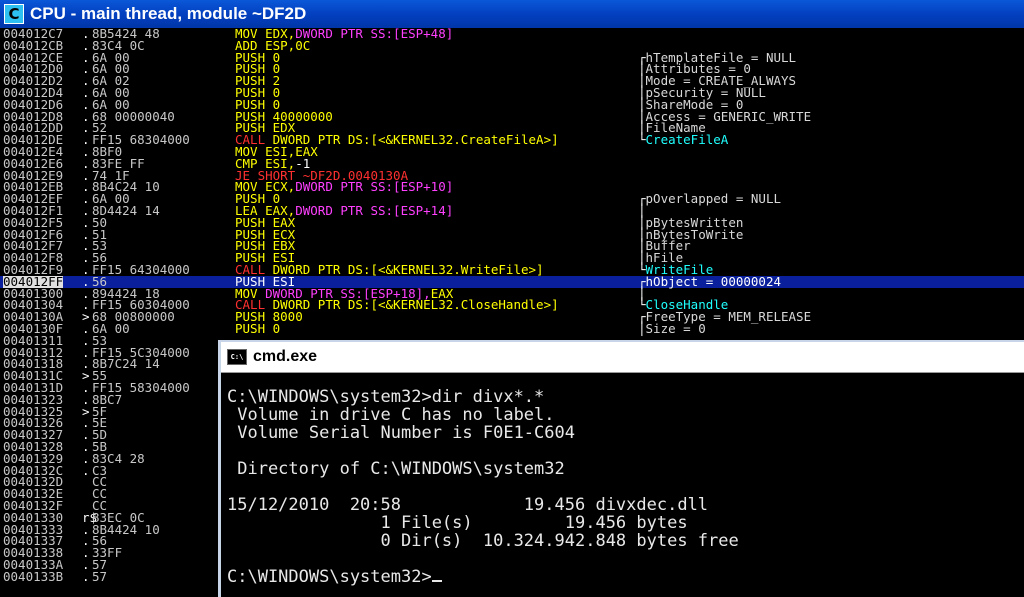 The image size is (1024, 597). I want to click on disasm-row: 004012E6. 83FE FF CMP ESI,-1, so click(512, 163).